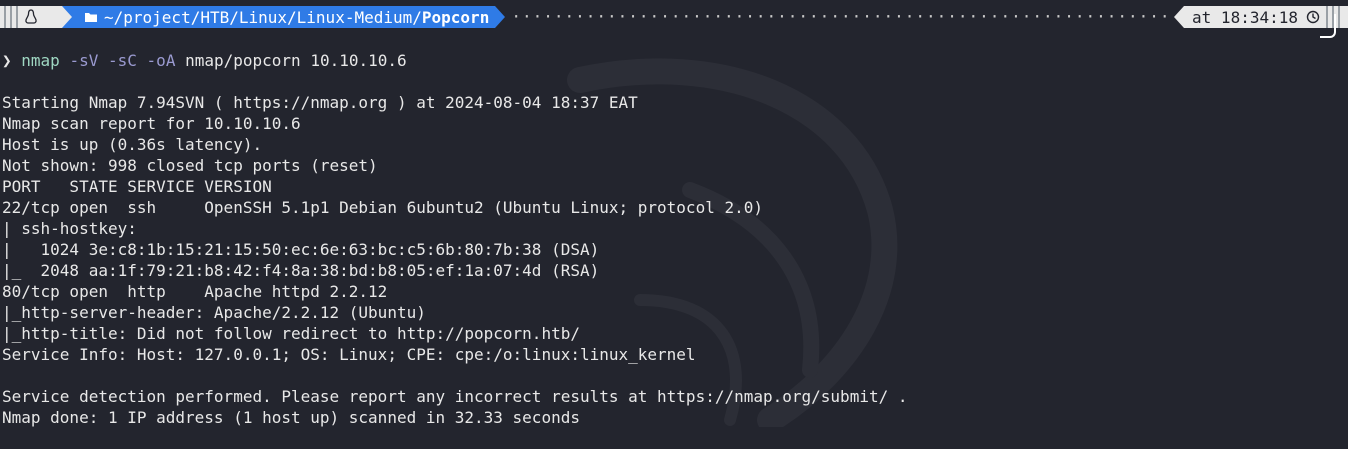  What do you see at coordinates (132, 144) in the screenshot?
I see `output-line: Host is up (0.36s latency).` at bounding box center [132, 144].